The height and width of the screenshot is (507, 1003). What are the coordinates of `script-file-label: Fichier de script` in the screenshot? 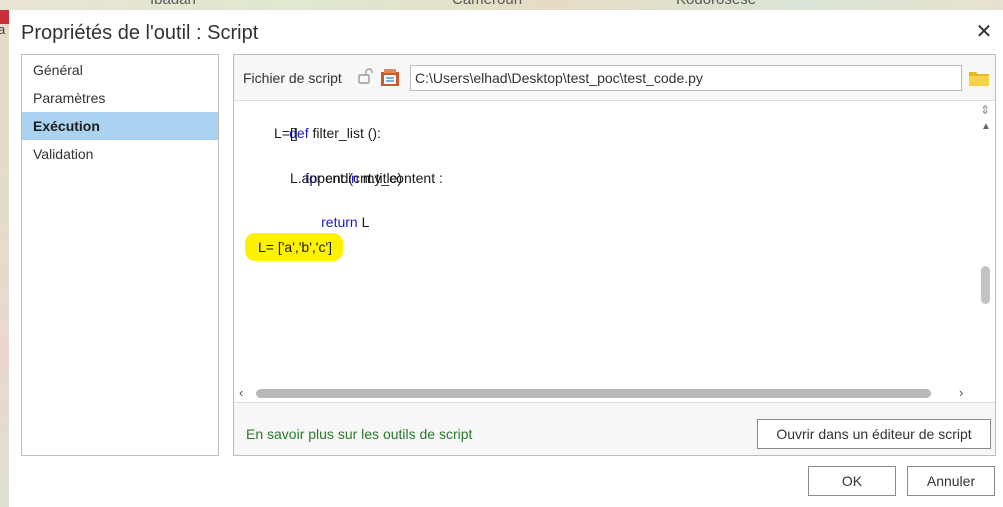 It's located at (292, 78).